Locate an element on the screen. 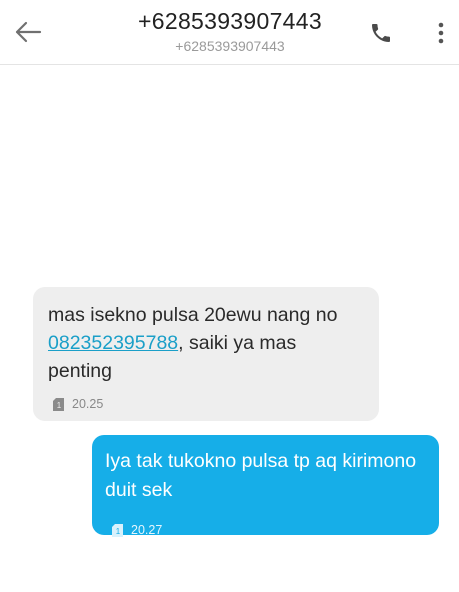 This screenshot has height=592, width=459. call-button is located at coordinates (381, 33).